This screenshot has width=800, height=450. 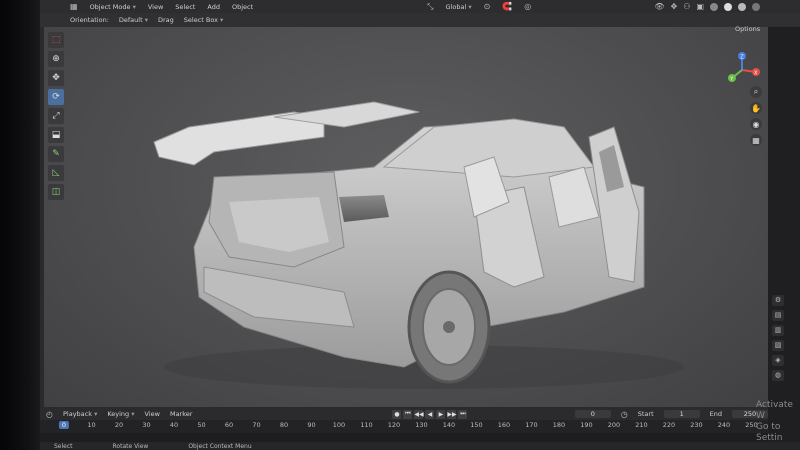 I want to click on visibility-icon: 👁, so click(x=659, y=6).